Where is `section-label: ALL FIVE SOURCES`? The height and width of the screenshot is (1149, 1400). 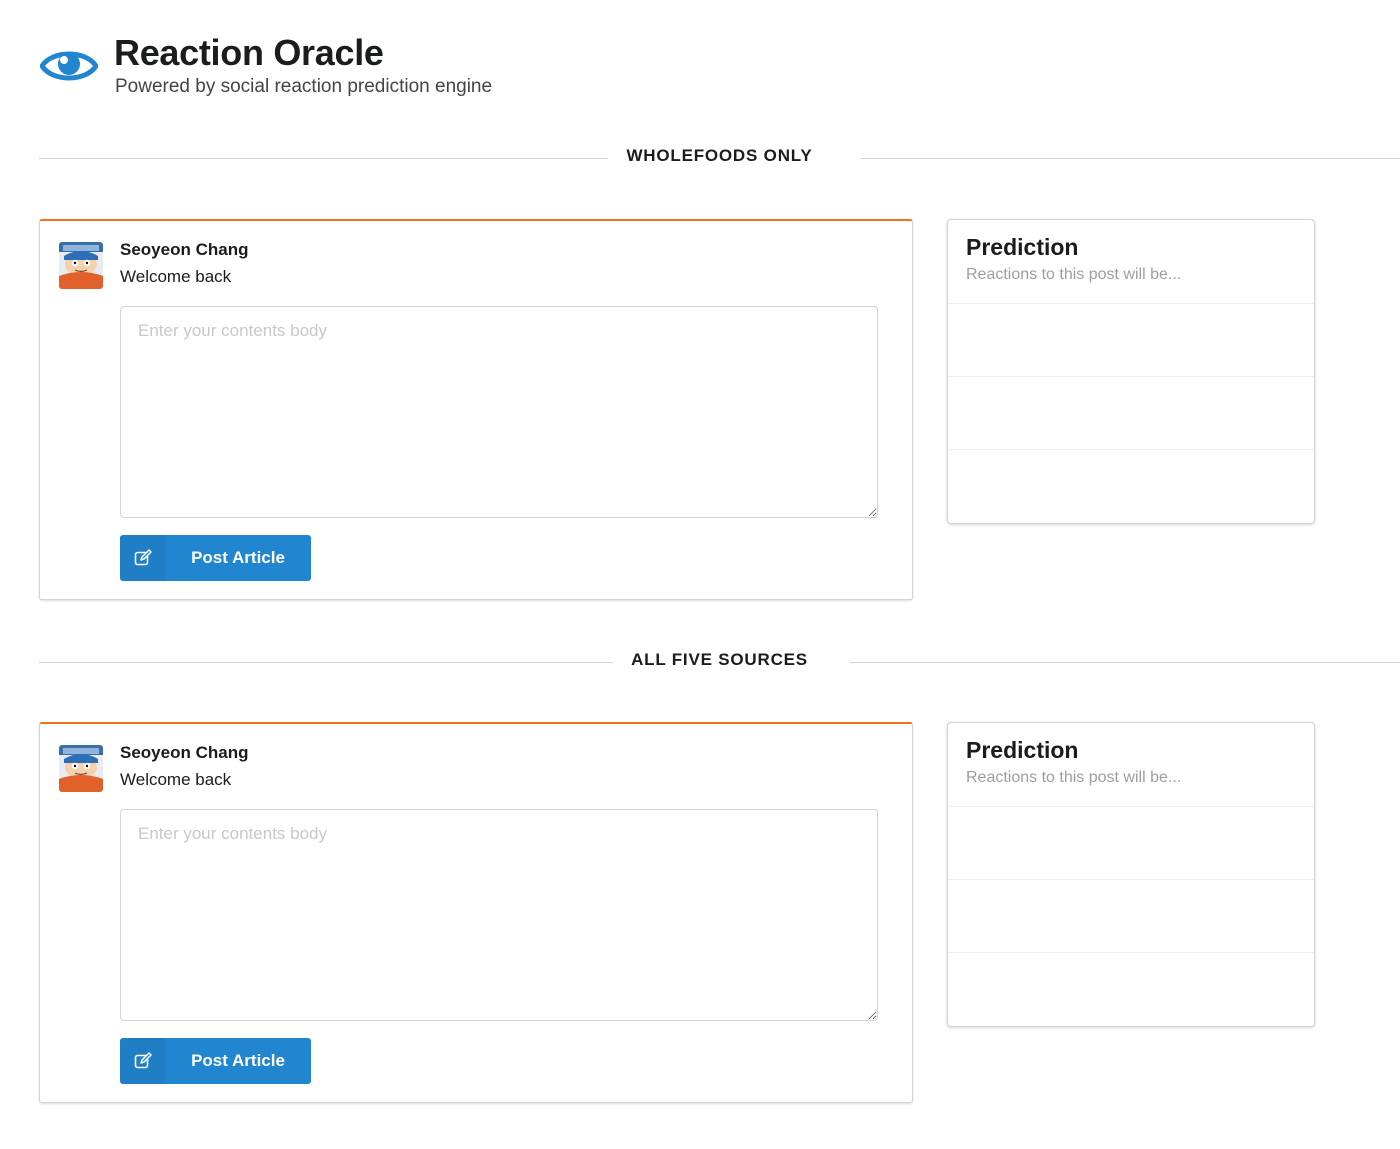
section-label: ALL FIVE SOURCES is located at coordinates (719, 659).